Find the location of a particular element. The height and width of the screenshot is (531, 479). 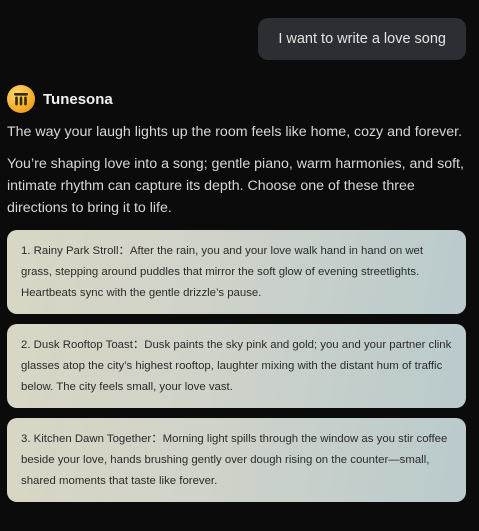

user-message-text: I want to write a love song is located at coordinates (362, 39).